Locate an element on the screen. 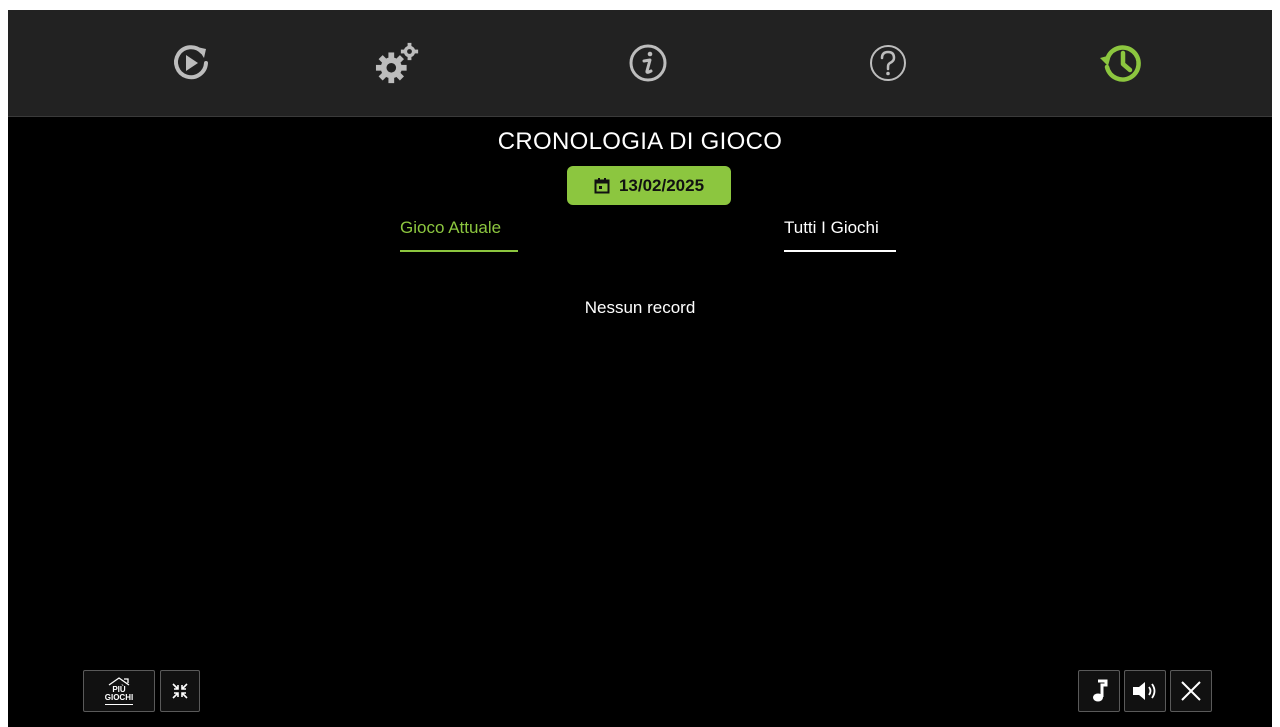 The width and height of the screenshot is (1280, 727). history-icon is located at coordinates (1120, 63).